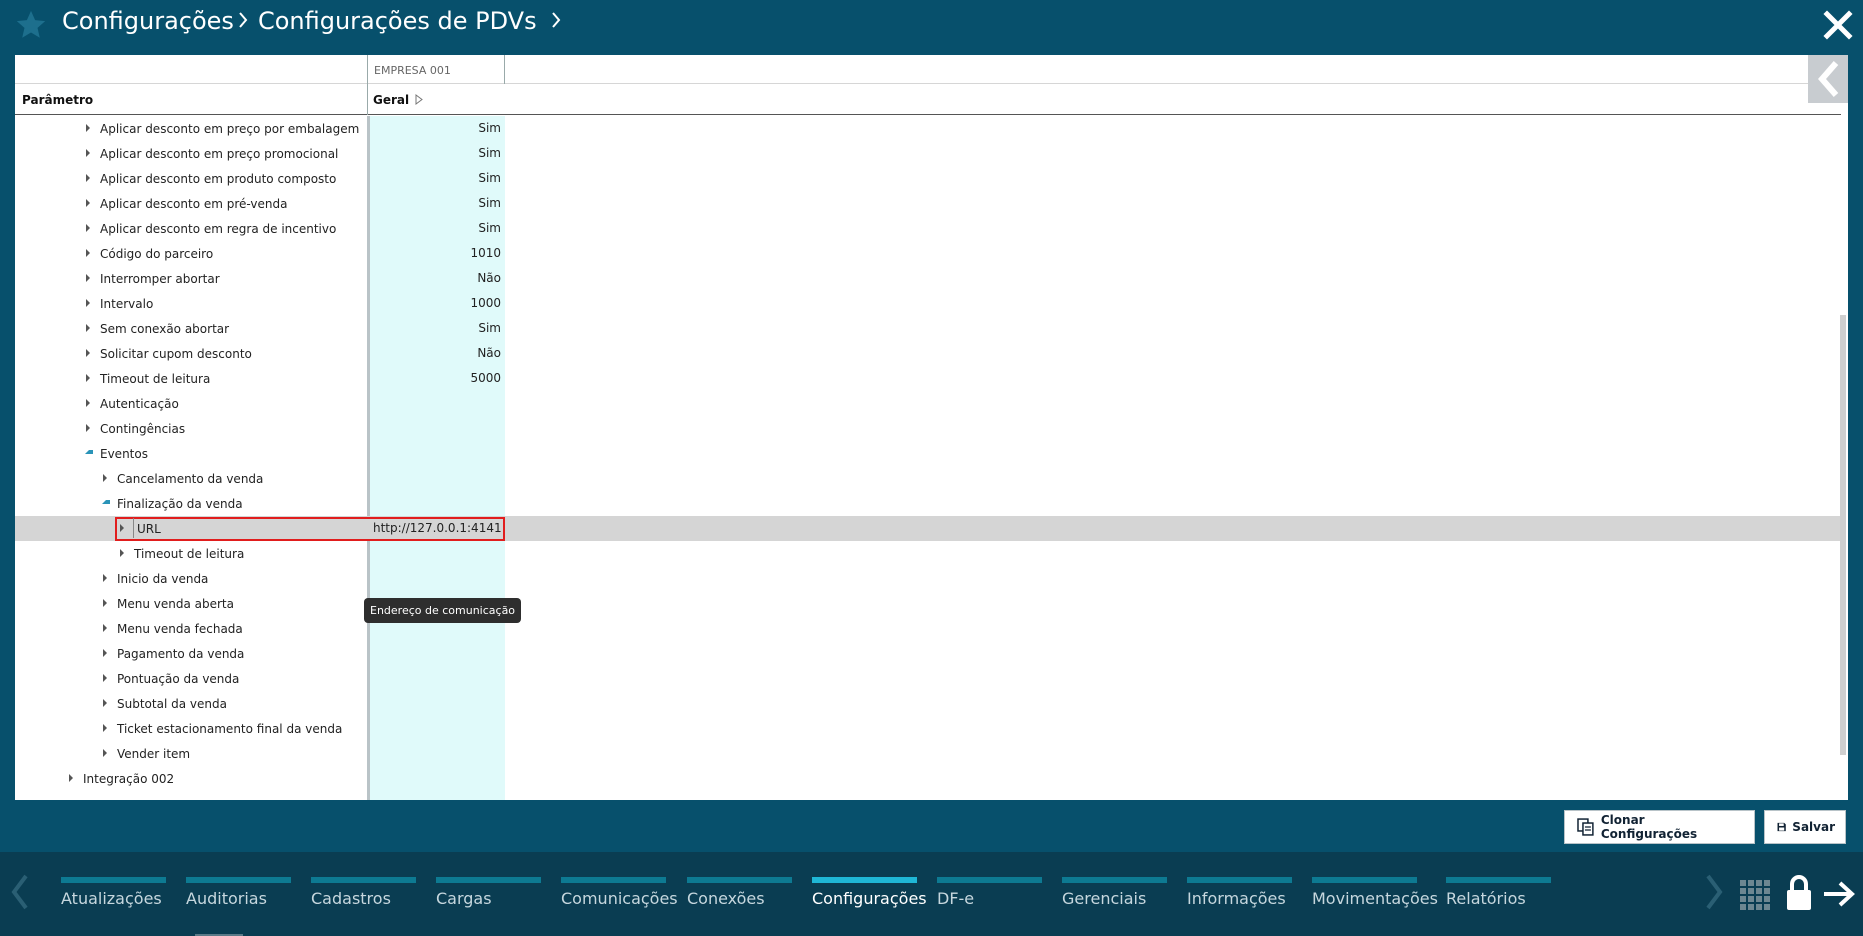  Describe the element at coordinates (439, 528) in the screenshot. I see `url-value-cell: http://127.0.0.1:4141` at that location.